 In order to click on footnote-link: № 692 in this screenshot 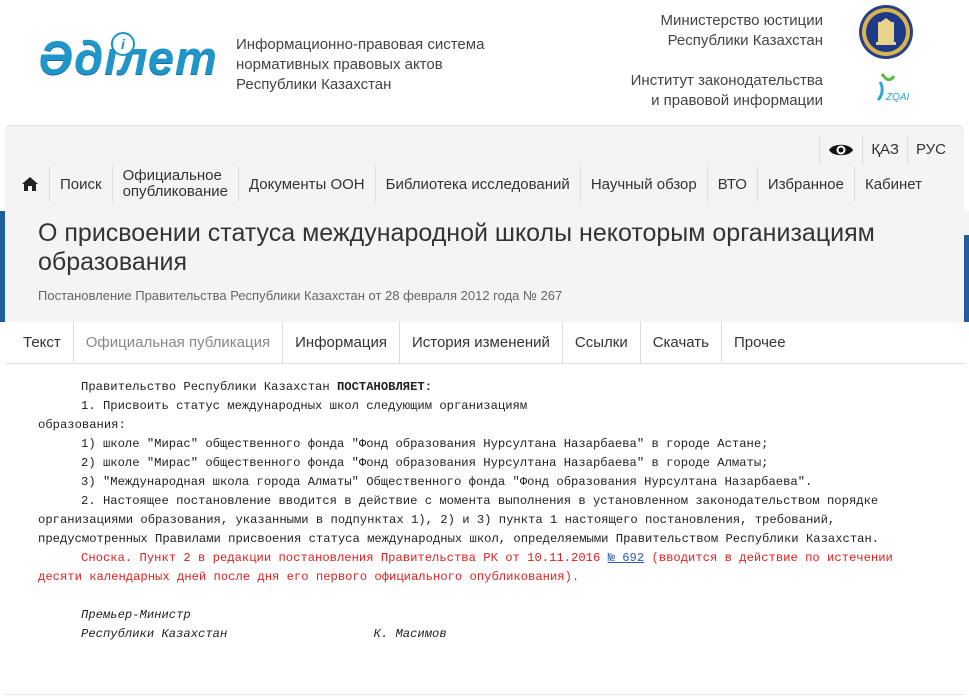, I will do `click(626, 558)`.